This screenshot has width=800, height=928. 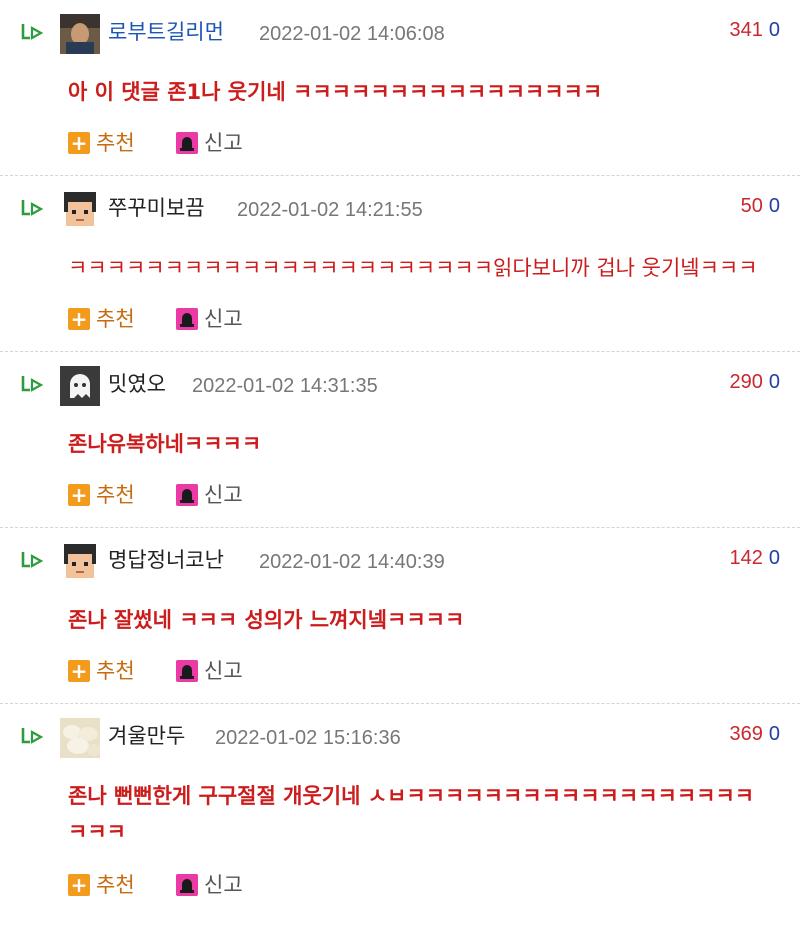 I want to click on nickname: 명답정너코난, so click(x=166, y=560).